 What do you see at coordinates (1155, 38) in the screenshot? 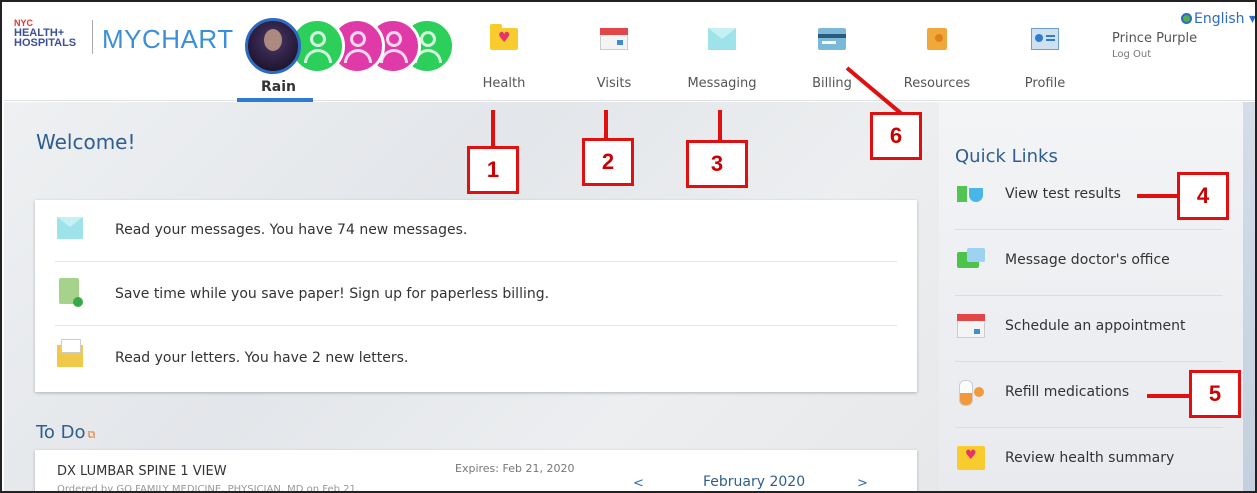
I see `user-name: Prince Purple` at bounding box center [1155, 38].